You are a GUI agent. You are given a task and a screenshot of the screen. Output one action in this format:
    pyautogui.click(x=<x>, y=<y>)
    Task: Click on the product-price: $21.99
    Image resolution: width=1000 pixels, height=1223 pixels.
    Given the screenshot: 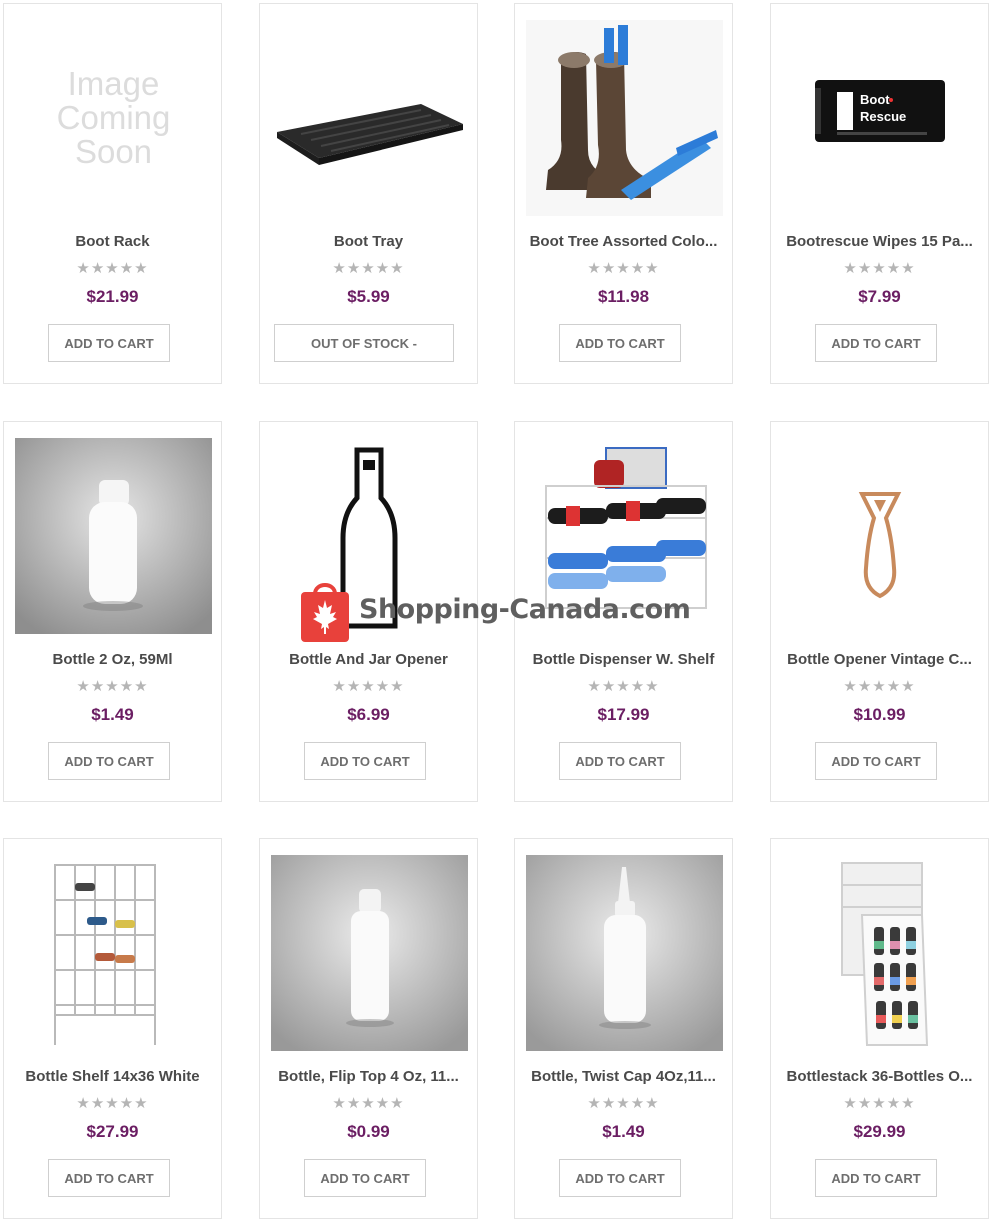 What is the action you would take?
    pyautogui.click(x=112, y=296)
    